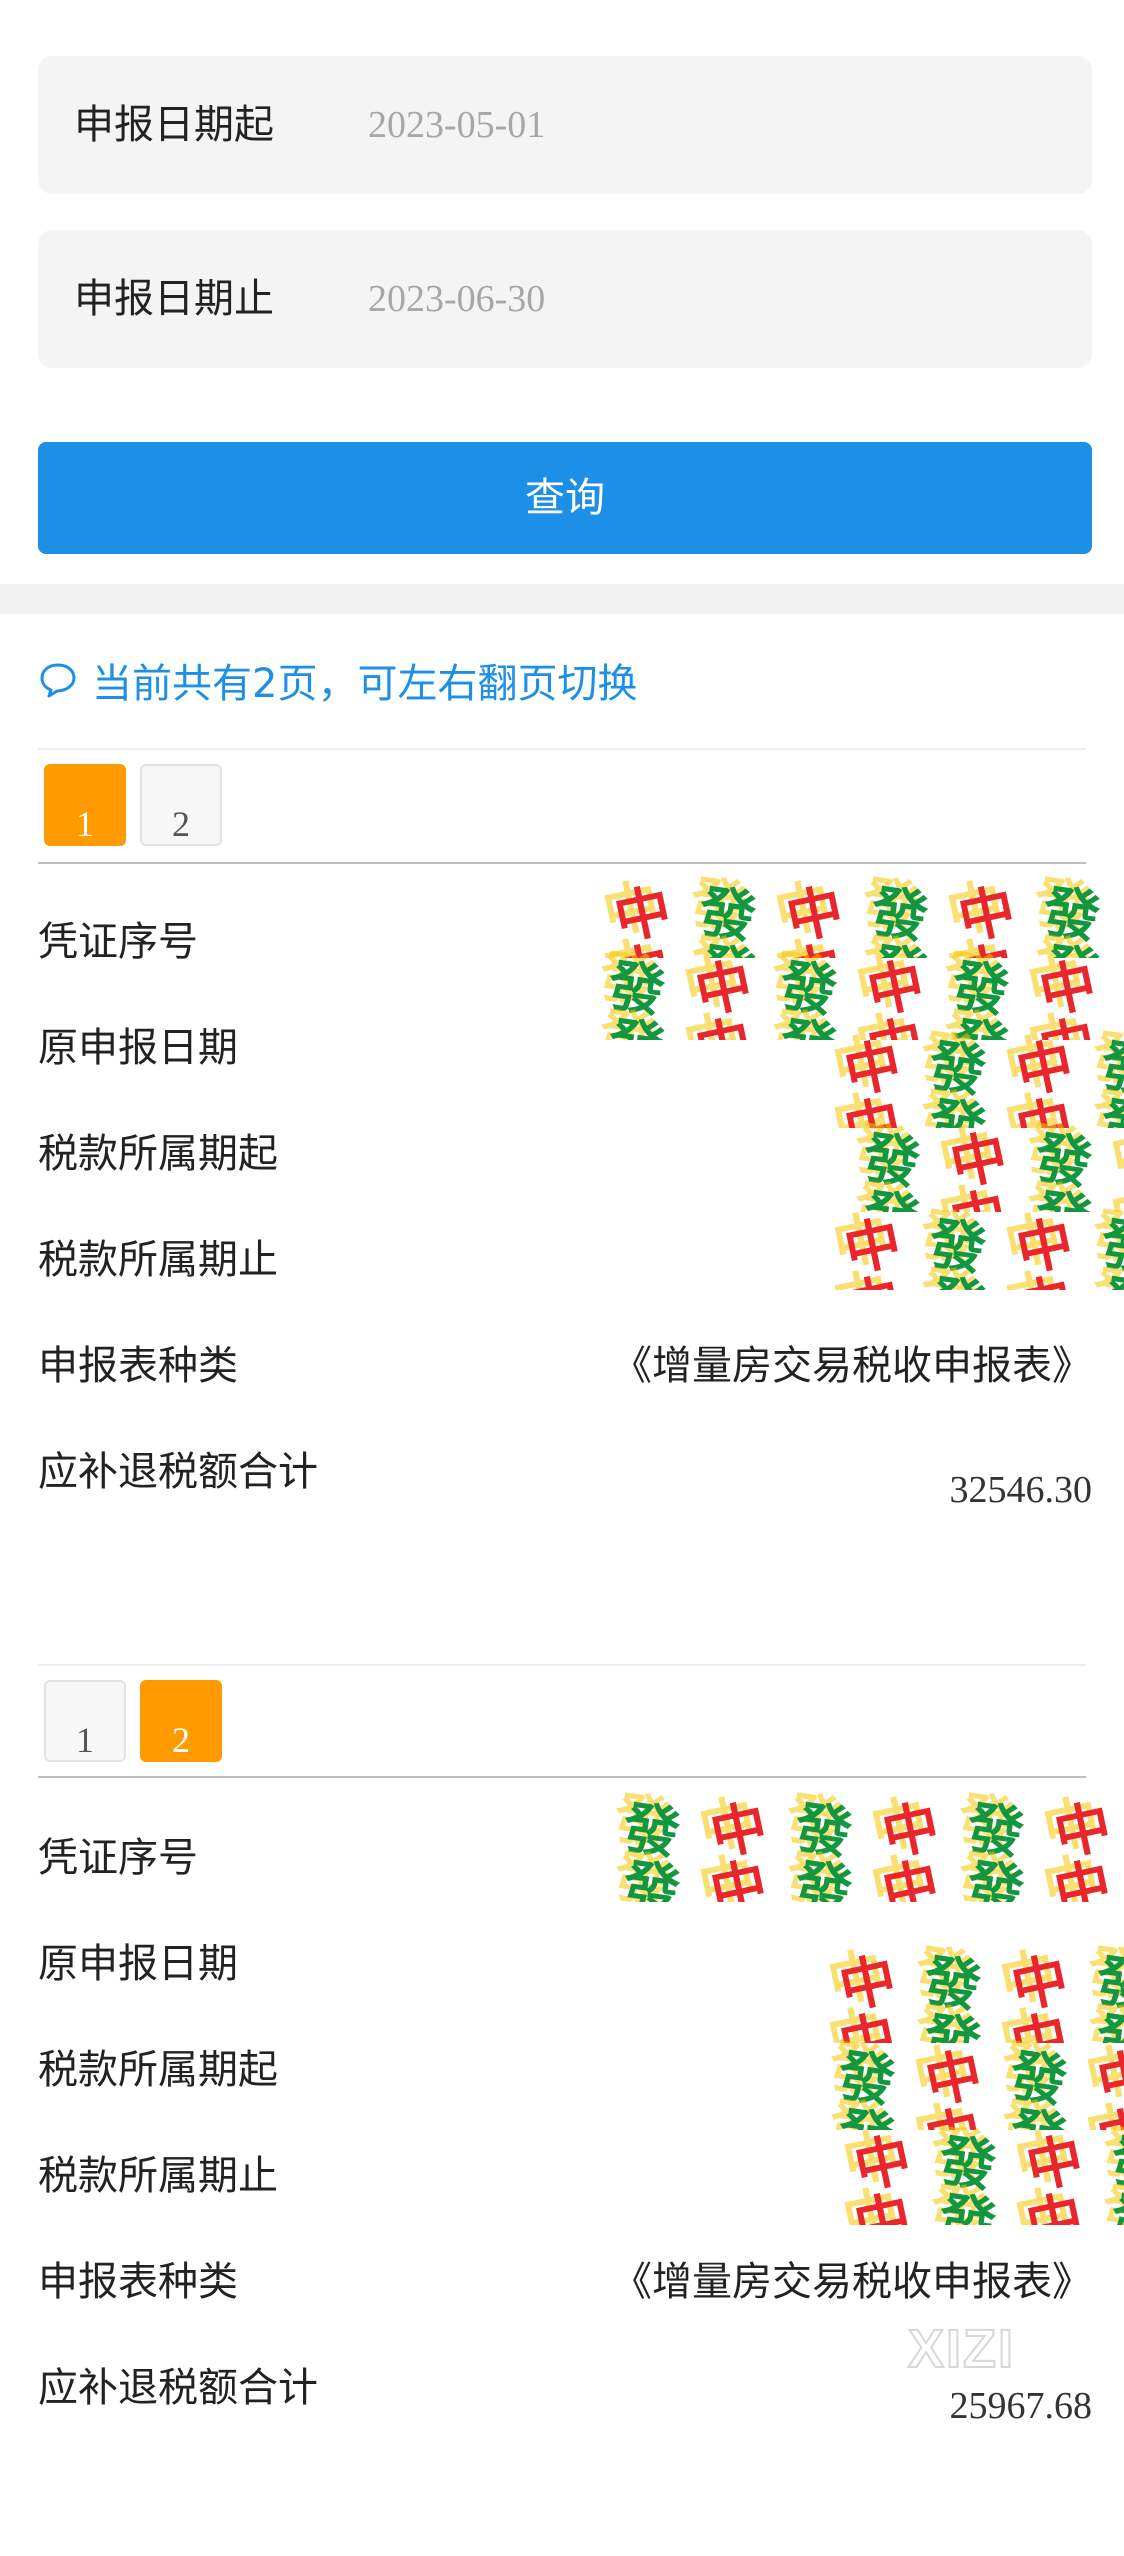 The width and height of the screenshot is (1124, 2556). What do you see at coordinates (565, 498) in the screenshot?
I see `query-button: 查询` at bounding box center [565, 498].